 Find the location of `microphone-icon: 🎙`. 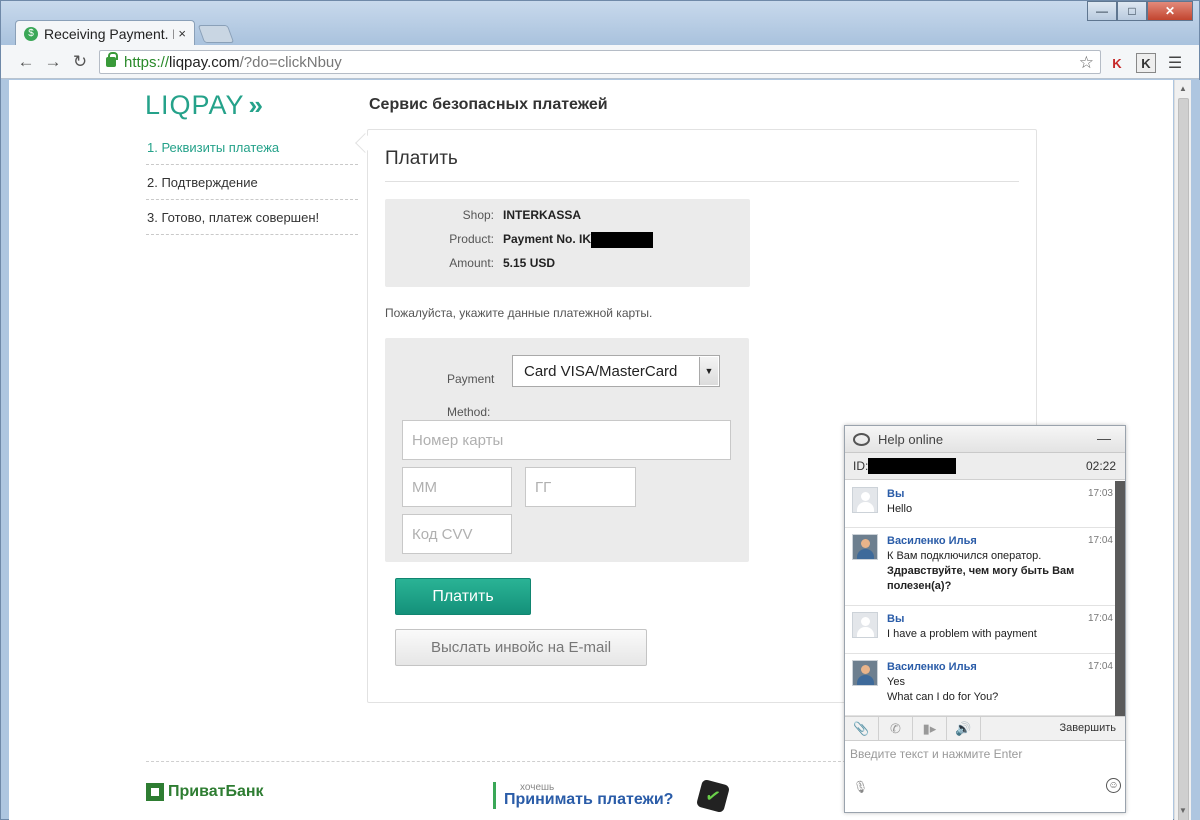

microphone-icon: 🎙 is located at coordinates (860, 787).